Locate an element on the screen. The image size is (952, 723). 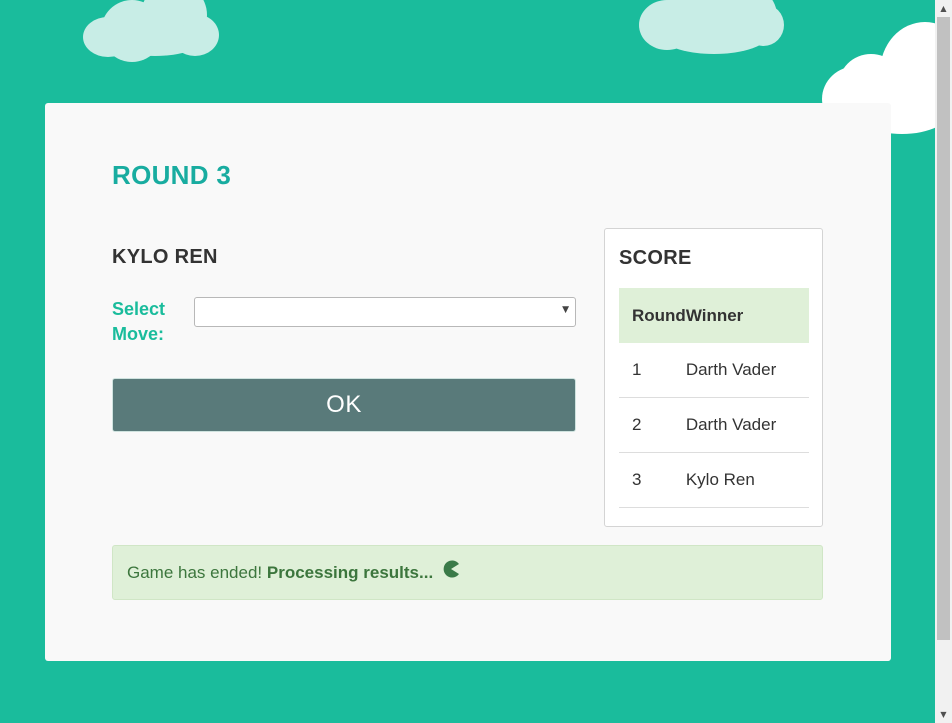
table-row: 1 Darth Vader is located at coordinates (714, 370).